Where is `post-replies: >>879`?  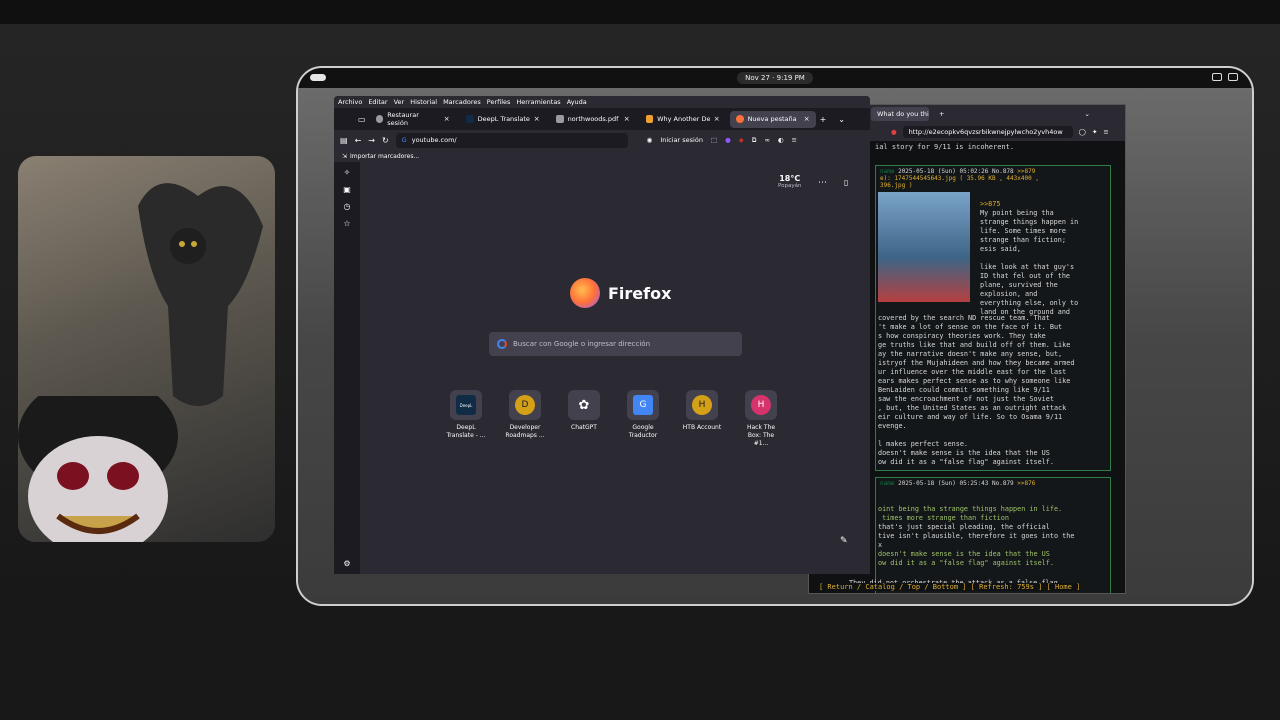 post-replies: >>879 is located at coordinates (1026, 171).